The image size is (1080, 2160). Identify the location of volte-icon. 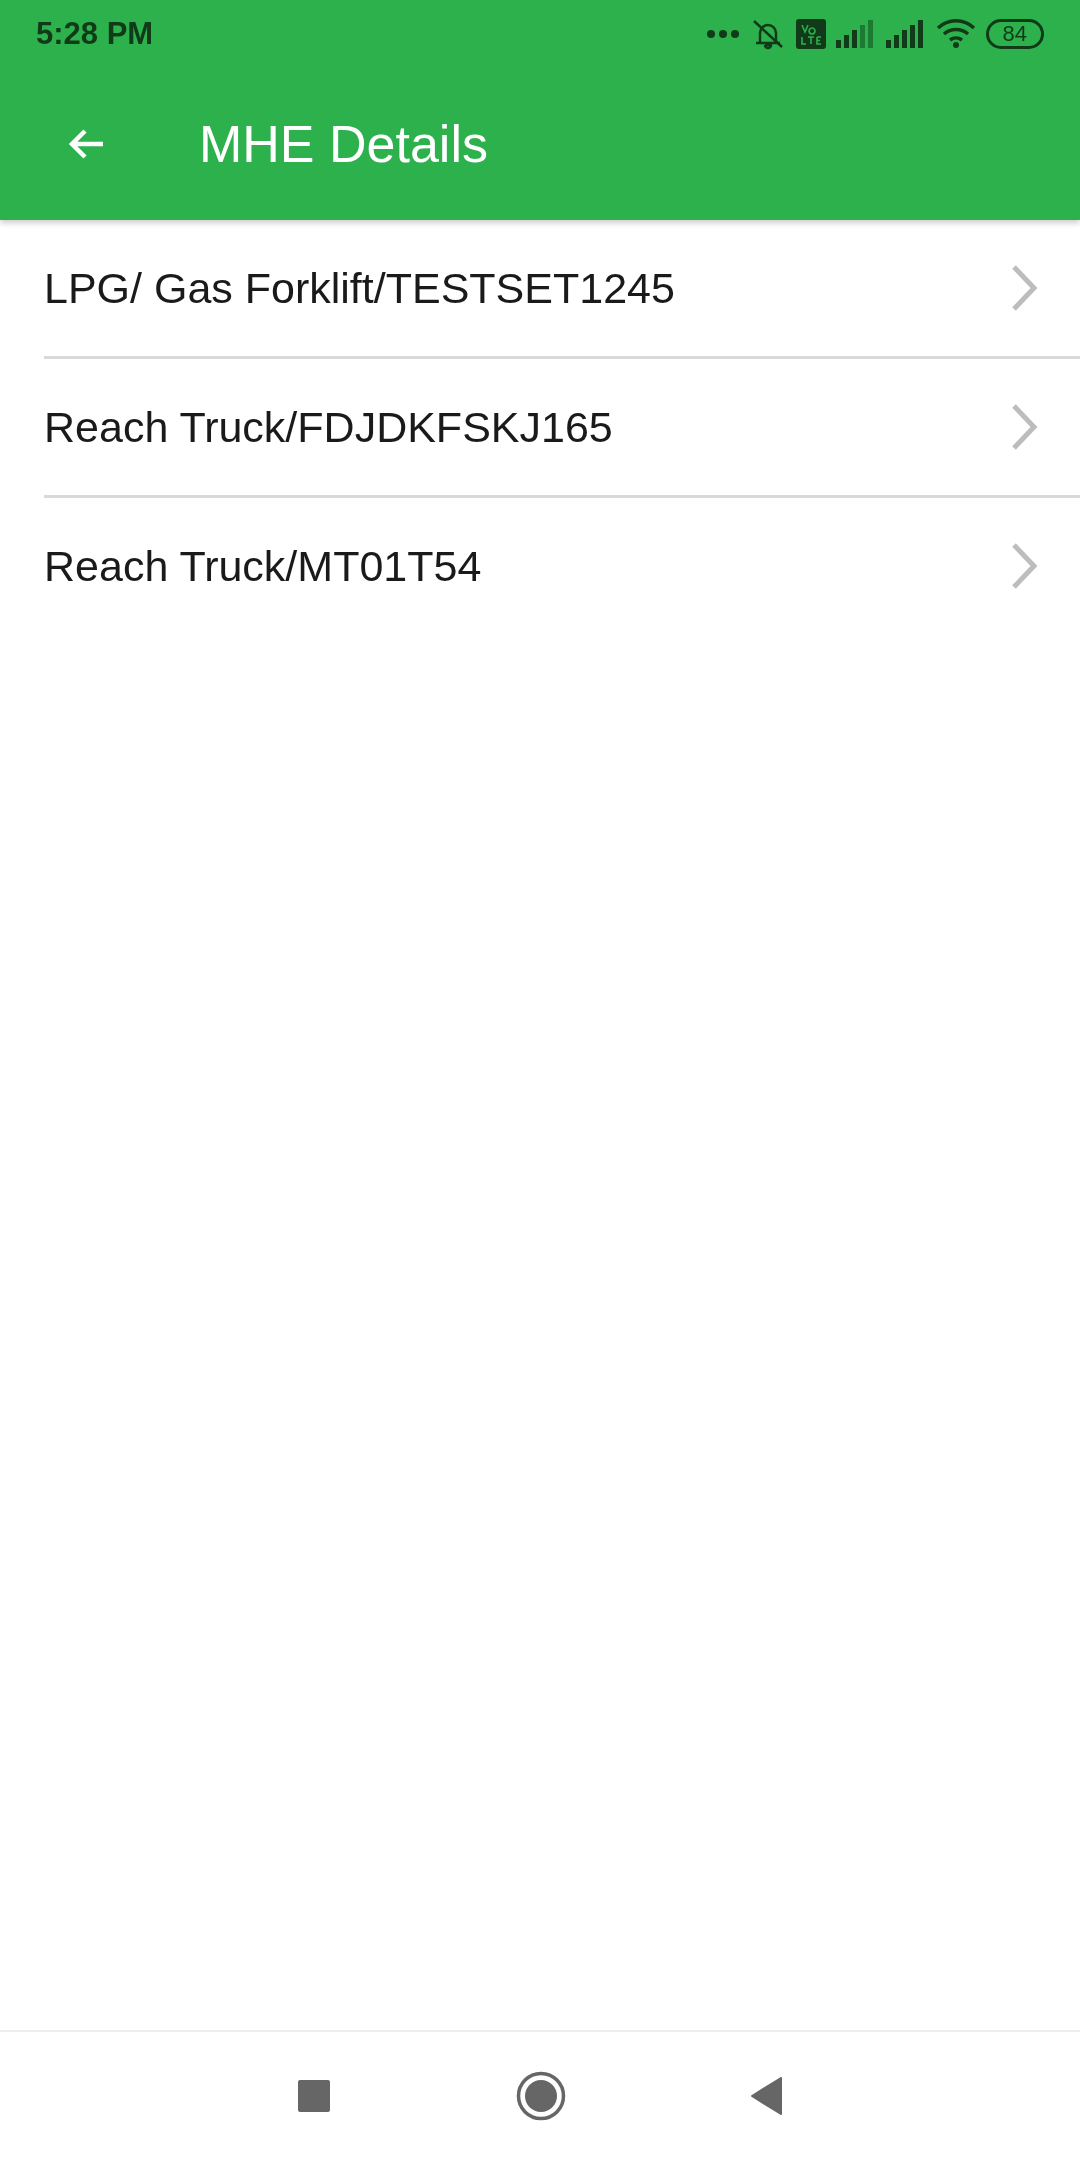
(810, 34).